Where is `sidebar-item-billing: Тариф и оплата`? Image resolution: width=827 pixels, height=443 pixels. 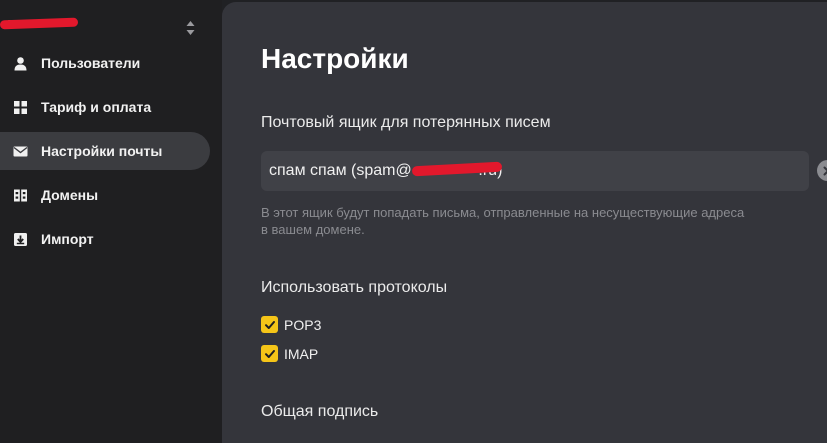
sidebar-item-billing: Тариф и оплата is located at coordinates (105, 107).